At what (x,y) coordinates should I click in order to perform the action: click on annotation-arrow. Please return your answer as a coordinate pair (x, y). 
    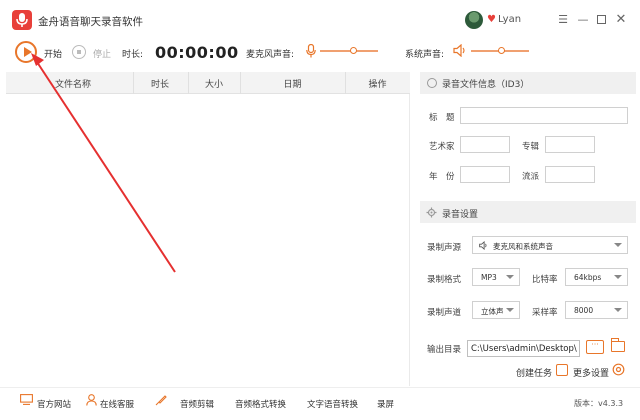
    Looking at the image, I should click on (103, 163).